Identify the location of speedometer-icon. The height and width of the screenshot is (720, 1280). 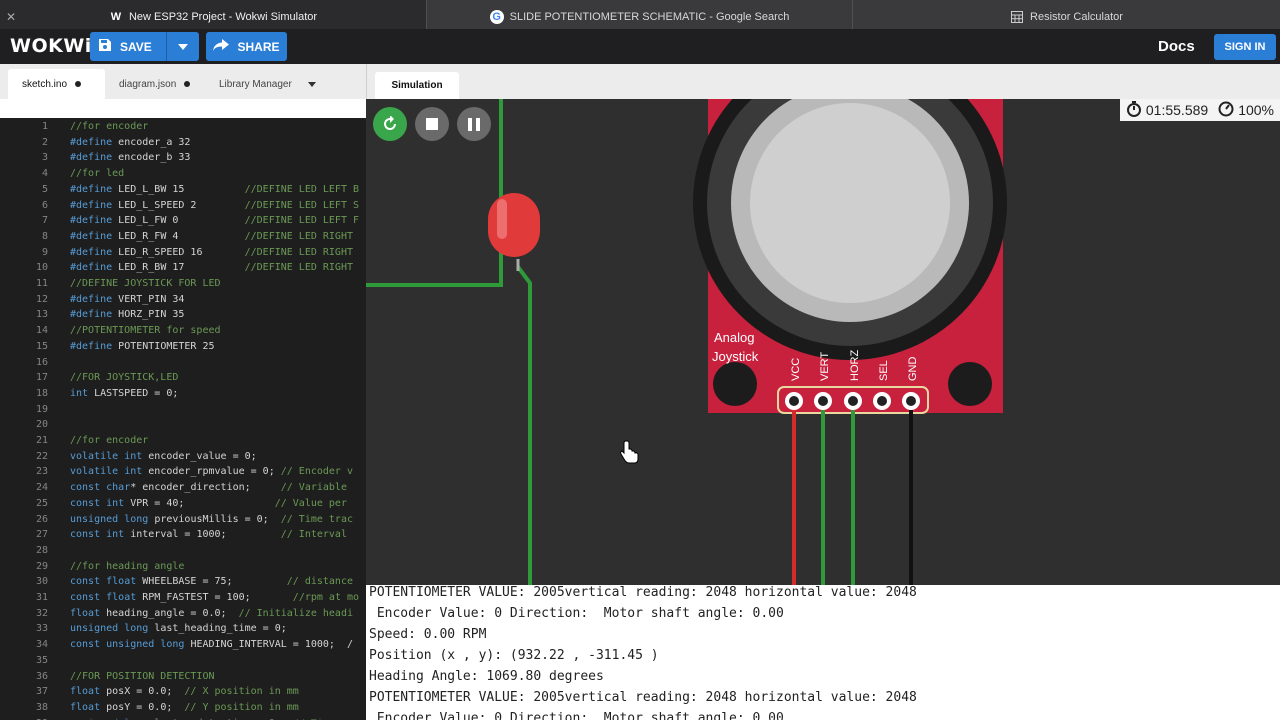
(1226, 110).